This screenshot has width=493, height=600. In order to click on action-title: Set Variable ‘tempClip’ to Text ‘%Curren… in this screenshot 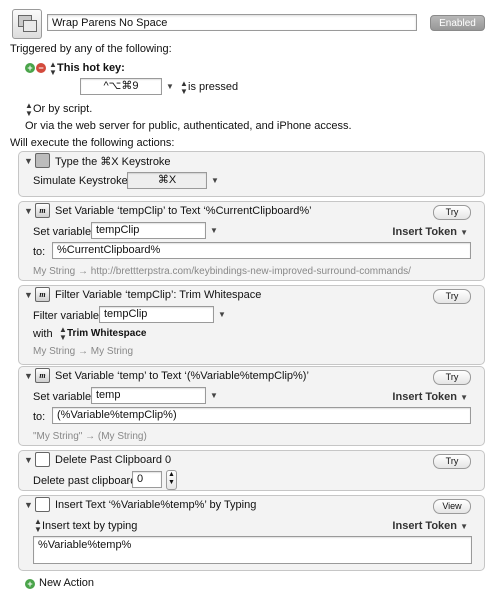, I will do `click(183, 211)`.